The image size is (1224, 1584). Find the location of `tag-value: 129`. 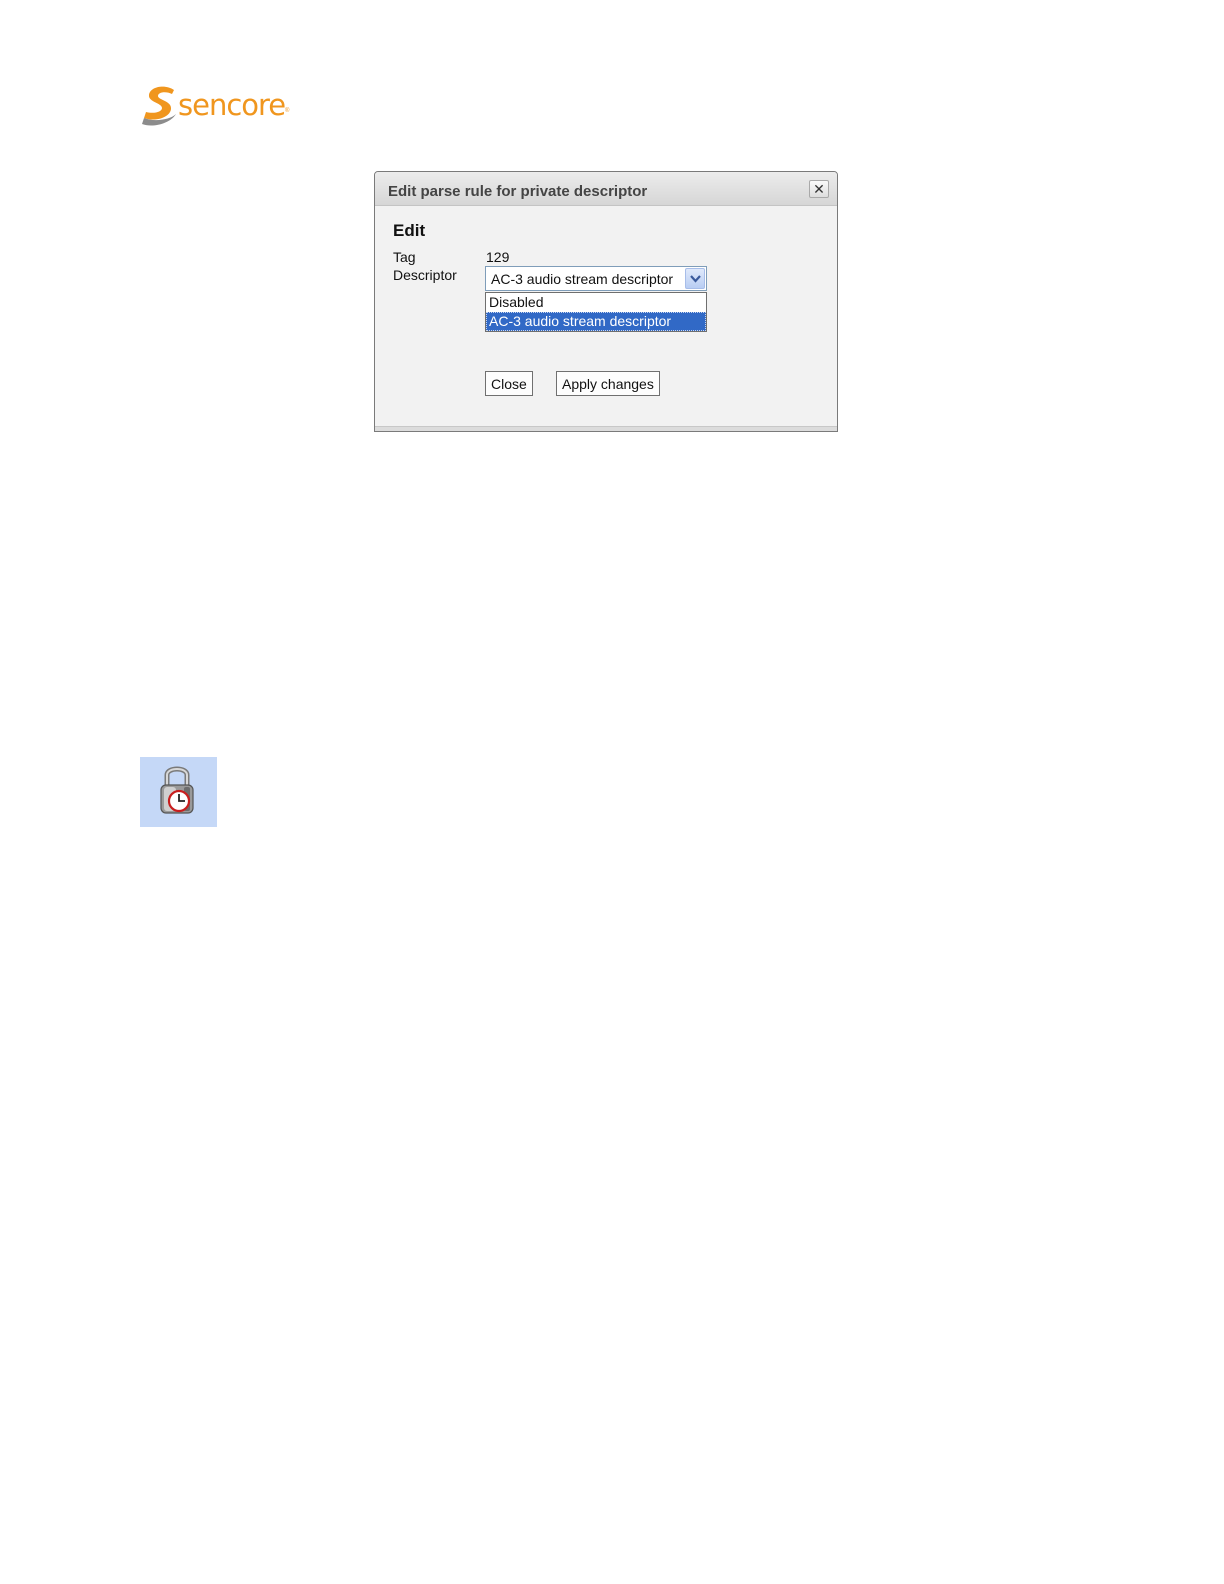

tag-value: 129 is located at coordinates (498, 257).